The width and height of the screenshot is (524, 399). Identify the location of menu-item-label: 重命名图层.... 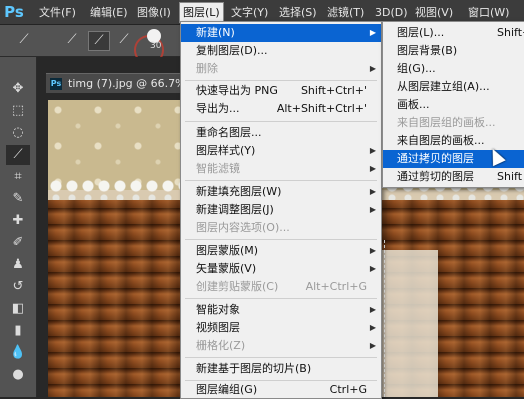
(229, 132).